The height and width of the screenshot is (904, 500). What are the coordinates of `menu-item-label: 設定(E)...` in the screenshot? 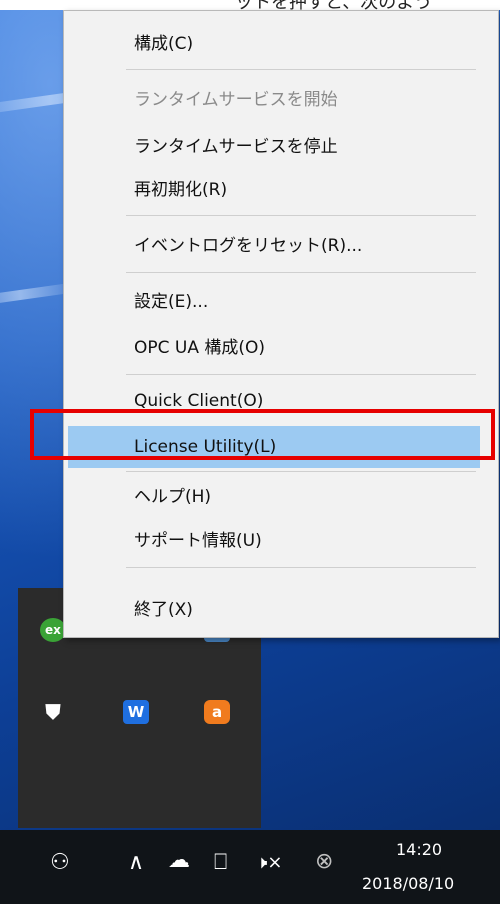 It's located at (171, 301).